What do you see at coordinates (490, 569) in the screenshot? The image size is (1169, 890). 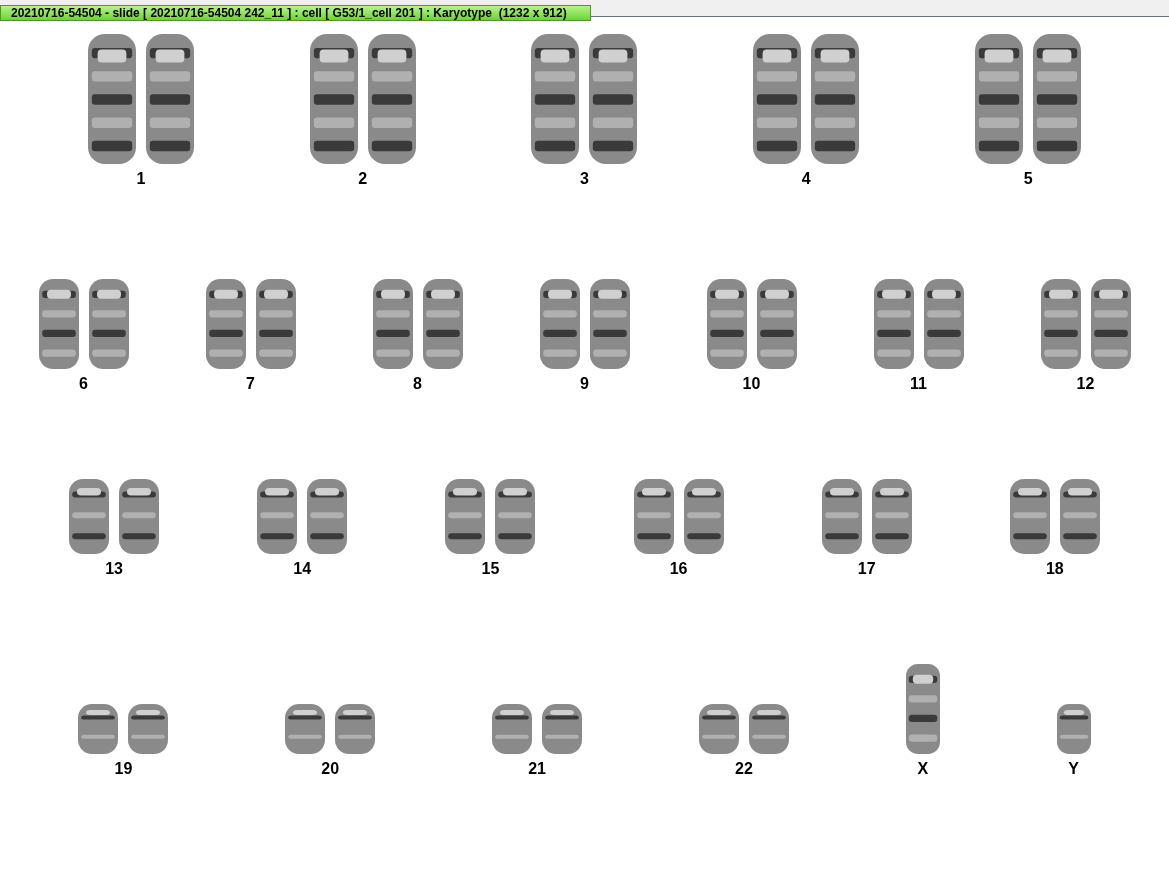 I see `chromosome-label: 15` at bounding box center [490, 569].